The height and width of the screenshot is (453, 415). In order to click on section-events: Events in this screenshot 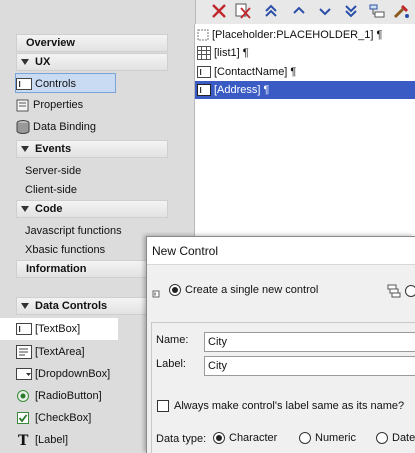, I will do `click(92, 149)`.